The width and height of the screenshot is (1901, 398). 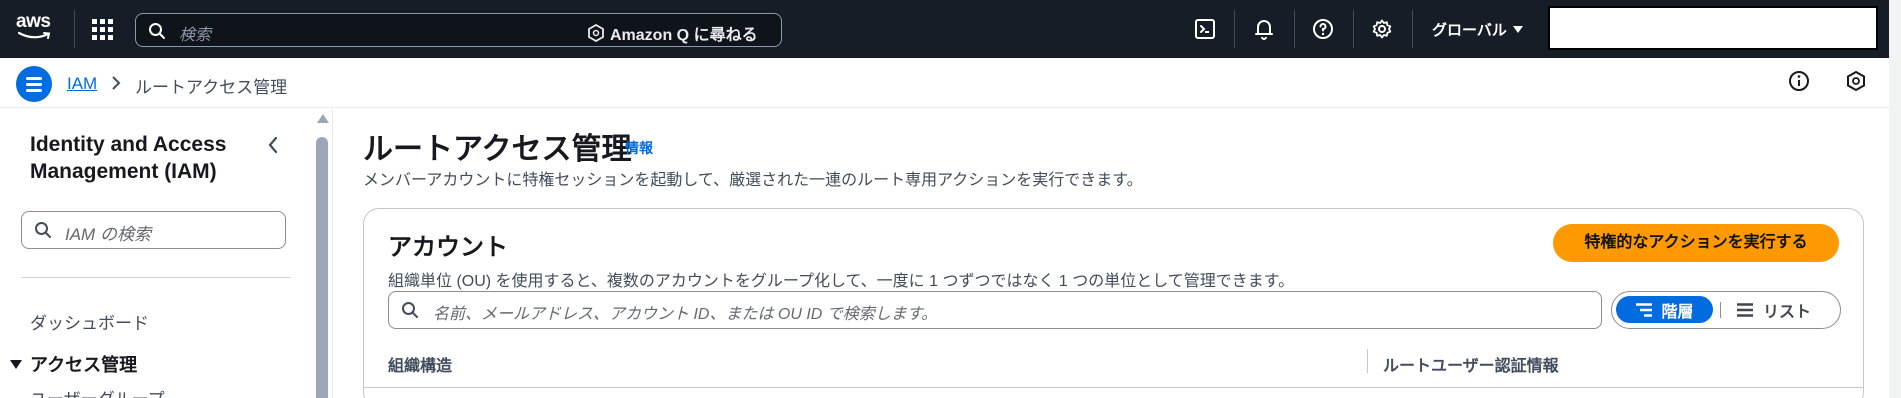 I want to click on cloudshell-icon, so click(x=1205, y=29).